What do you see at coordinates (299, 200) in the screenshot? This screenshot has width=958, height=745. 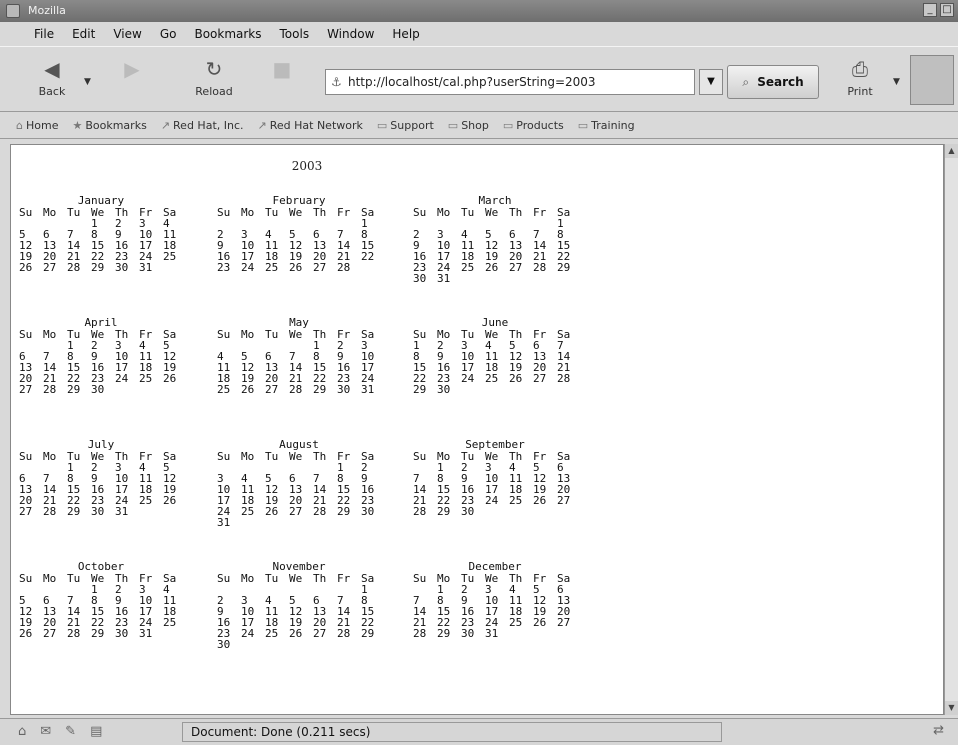 I see `month-name: February` at bounding box center [299, 200].